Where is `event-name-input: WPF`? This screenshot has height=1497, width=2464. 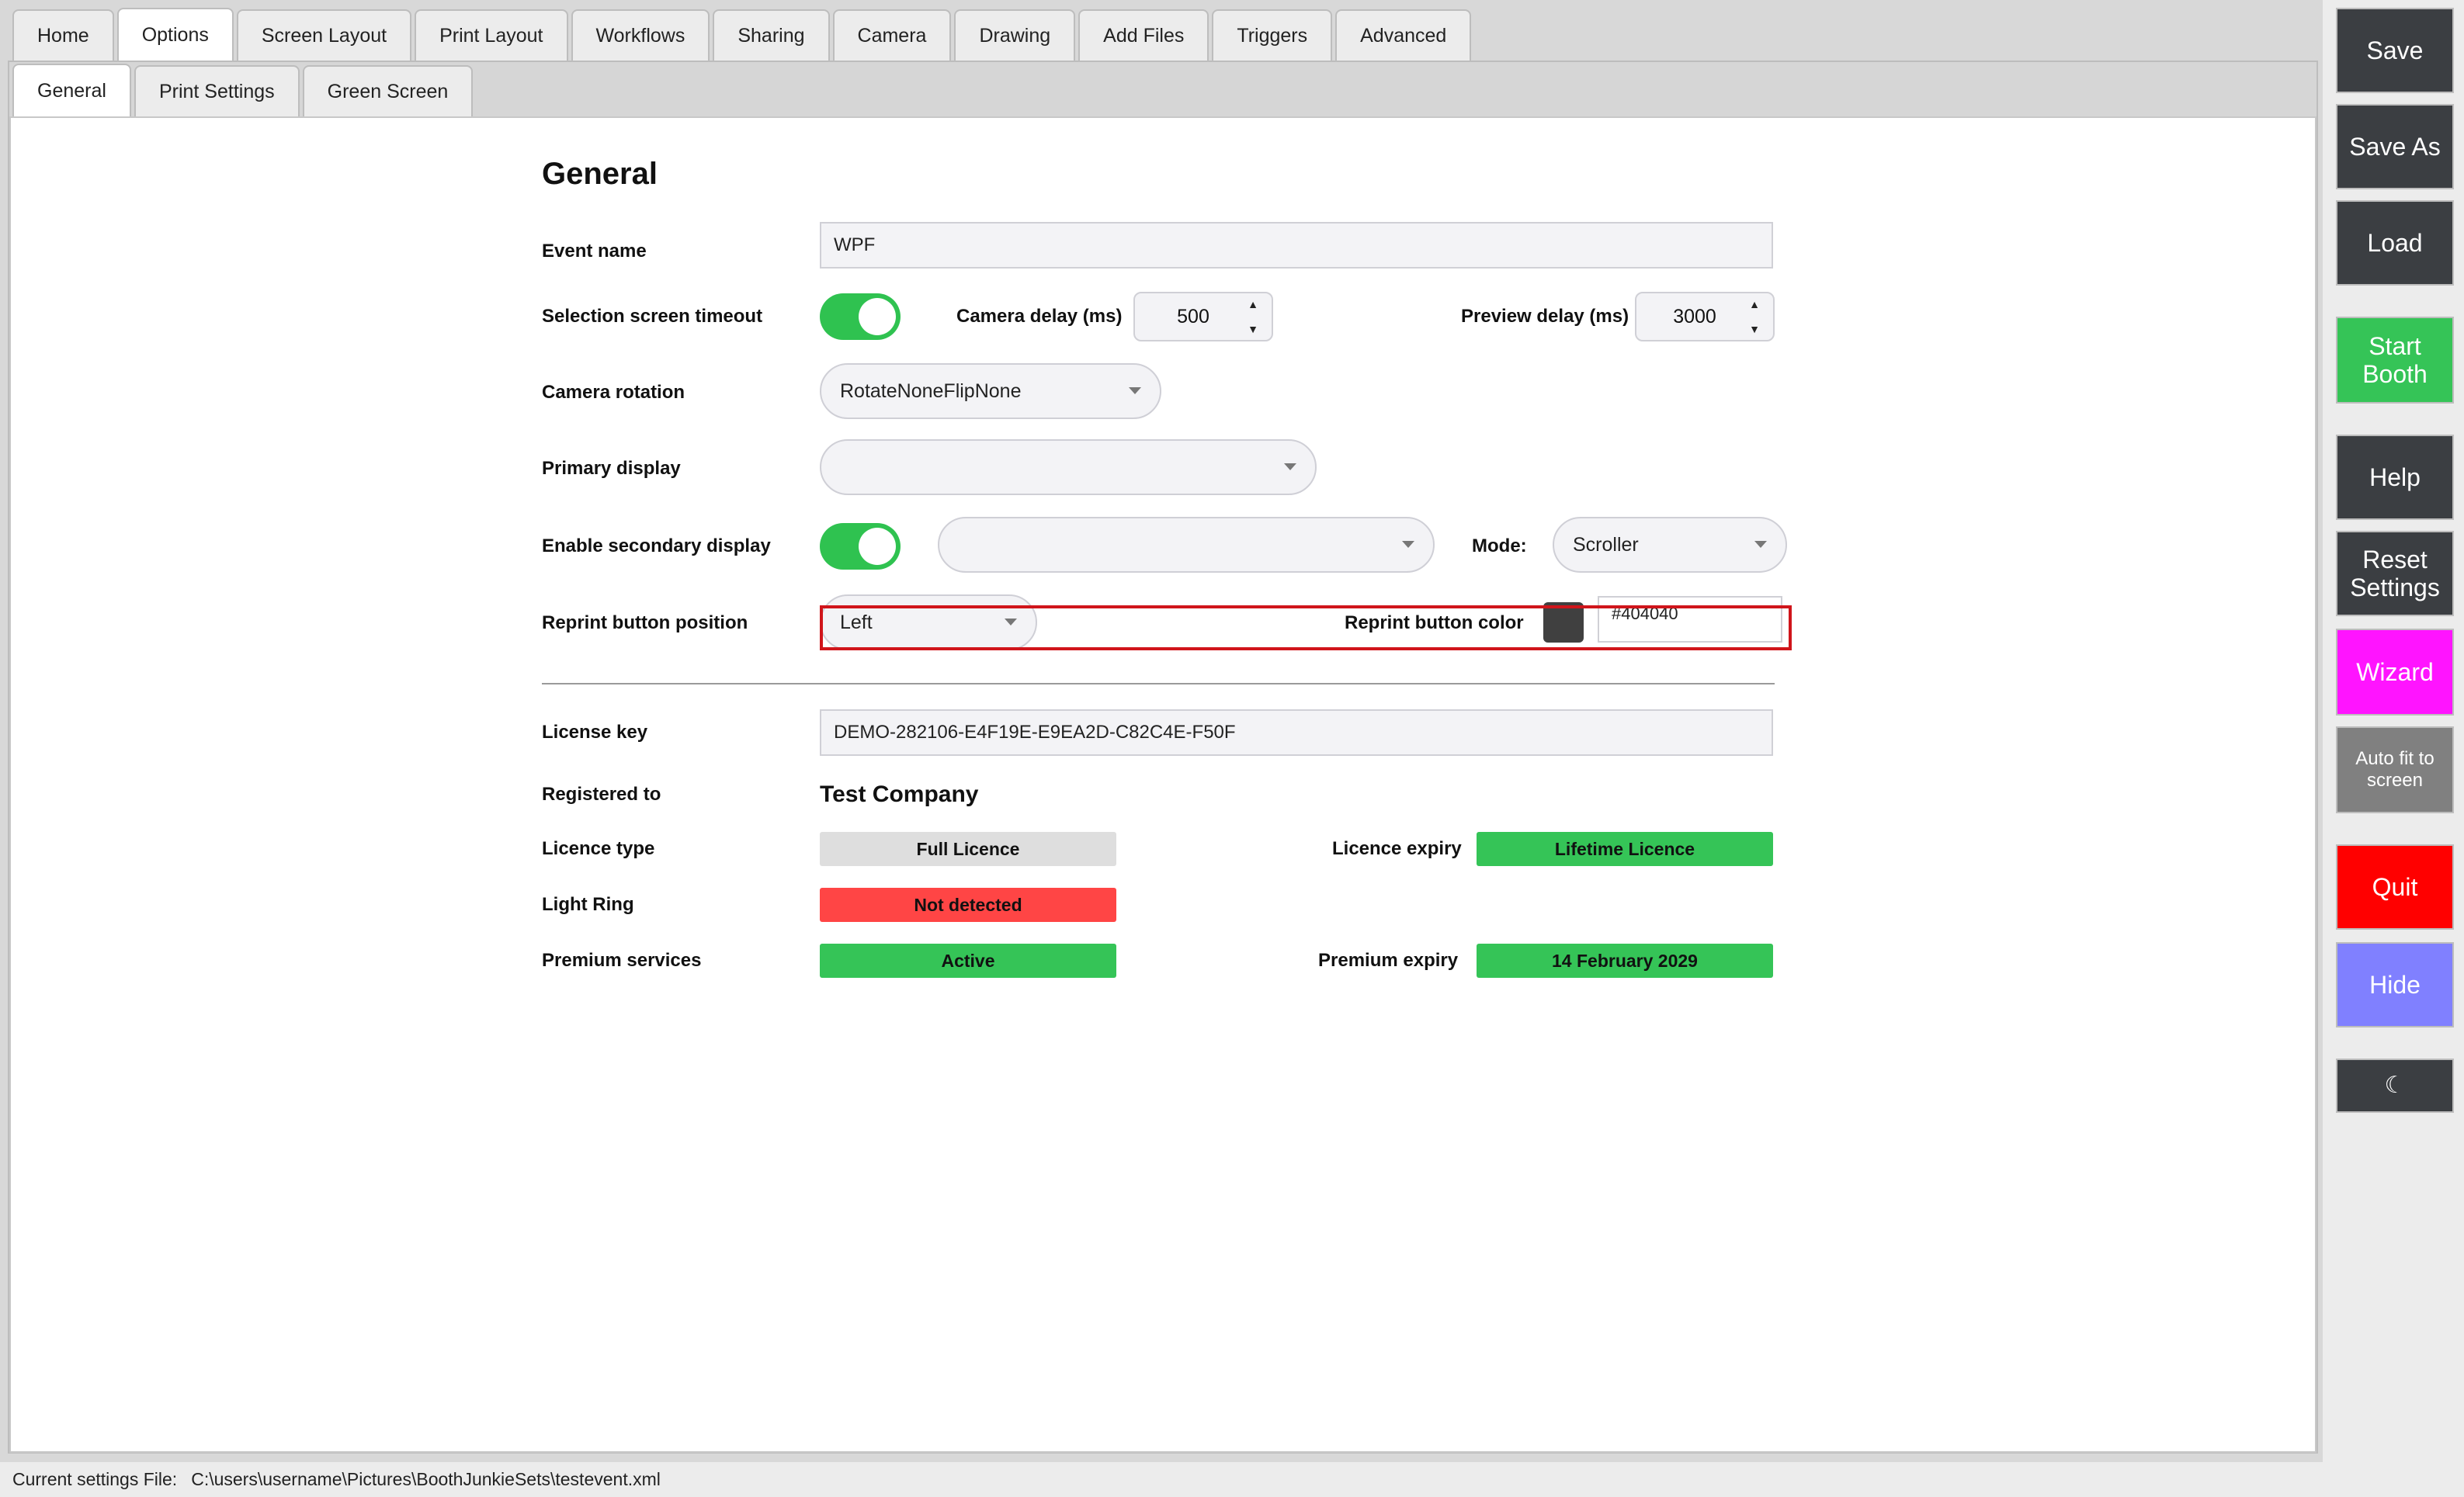 event-name-input: WPF is located at coordinates (1296, 246).